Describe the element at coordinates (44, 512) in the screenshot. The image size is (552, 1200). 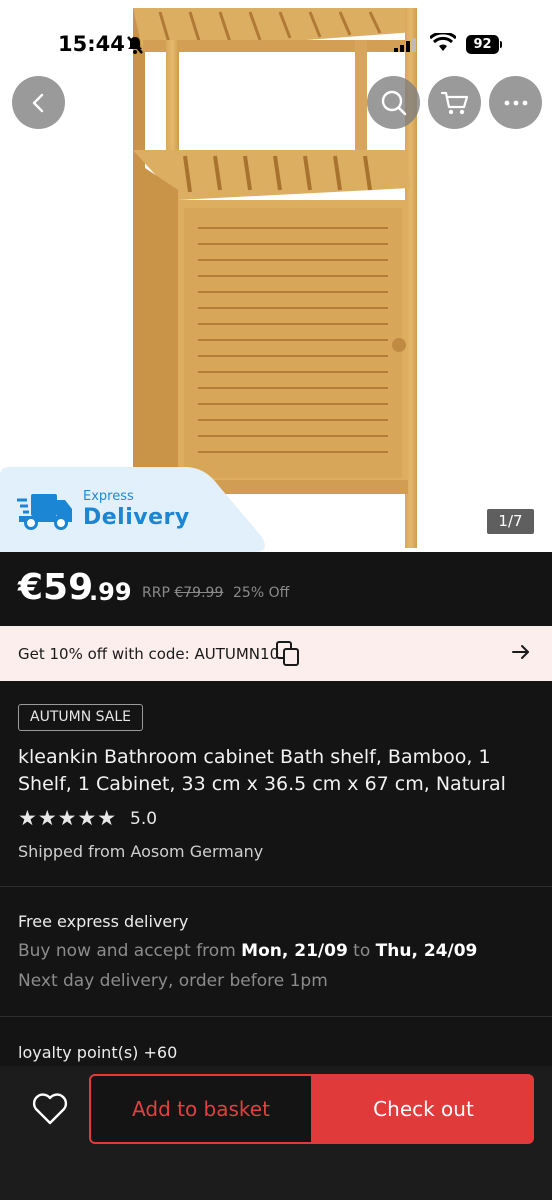
I see `truck-icon` at that location.